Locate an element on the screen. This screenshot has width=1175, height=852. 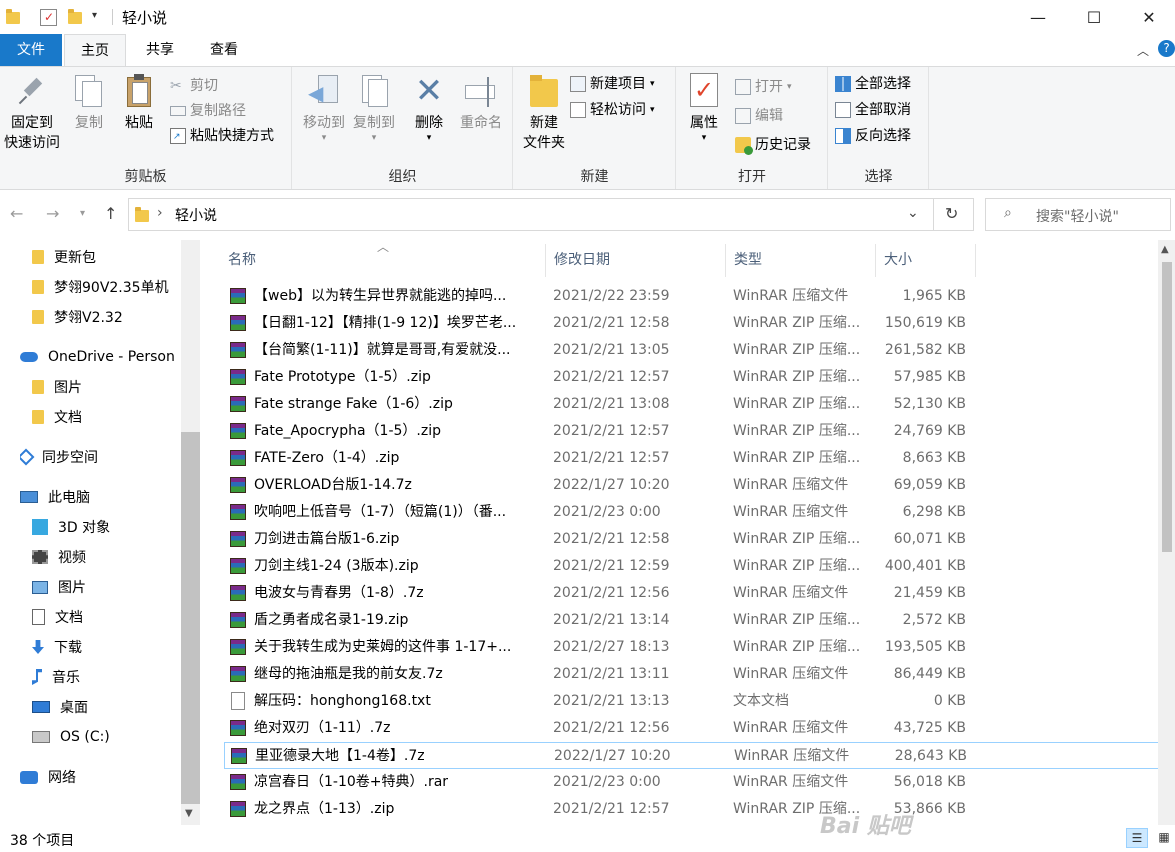
file-size: 57,985 KB is located at coordinates (929, 377).